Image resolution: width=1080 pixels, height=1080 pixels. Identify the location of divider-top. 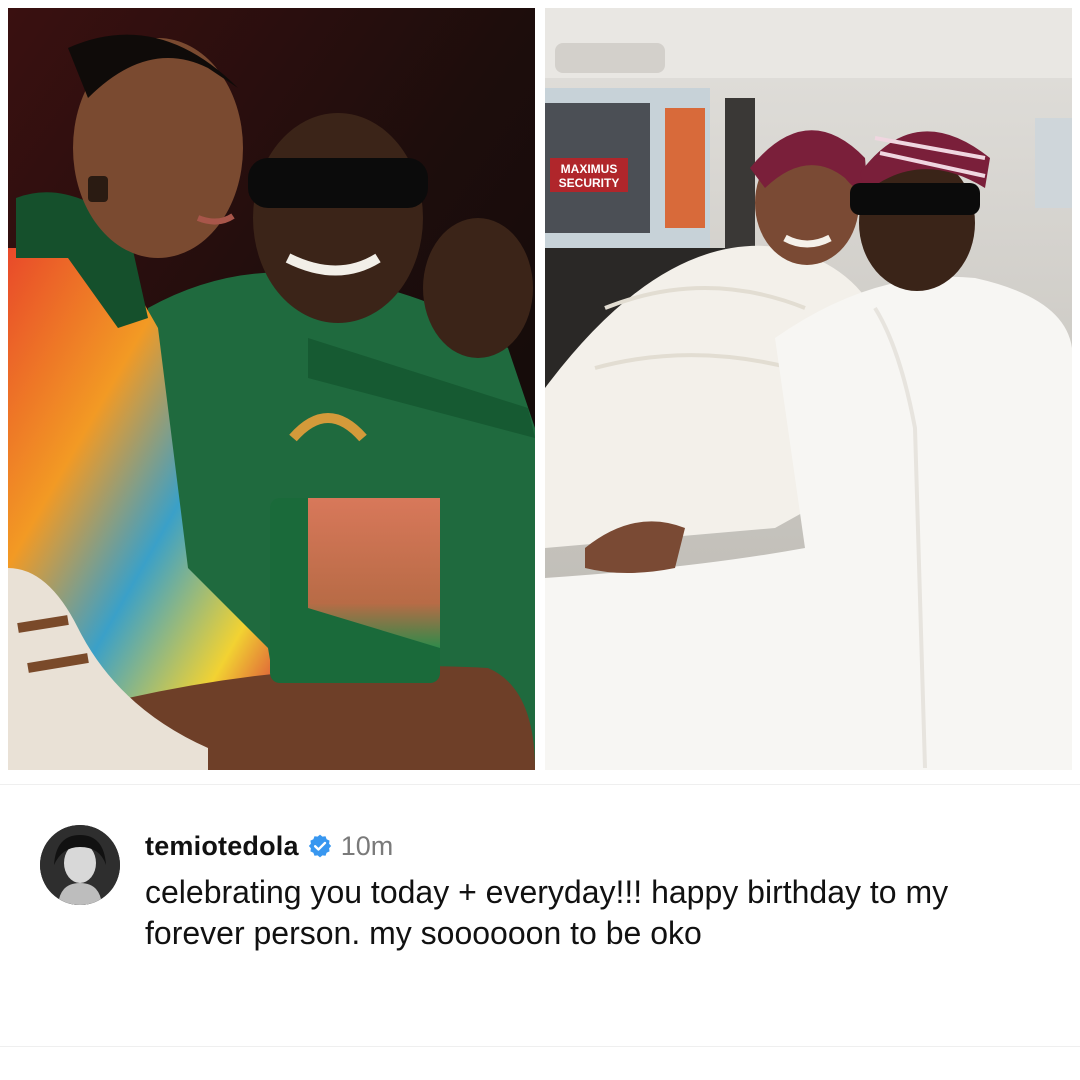
(540, 784).